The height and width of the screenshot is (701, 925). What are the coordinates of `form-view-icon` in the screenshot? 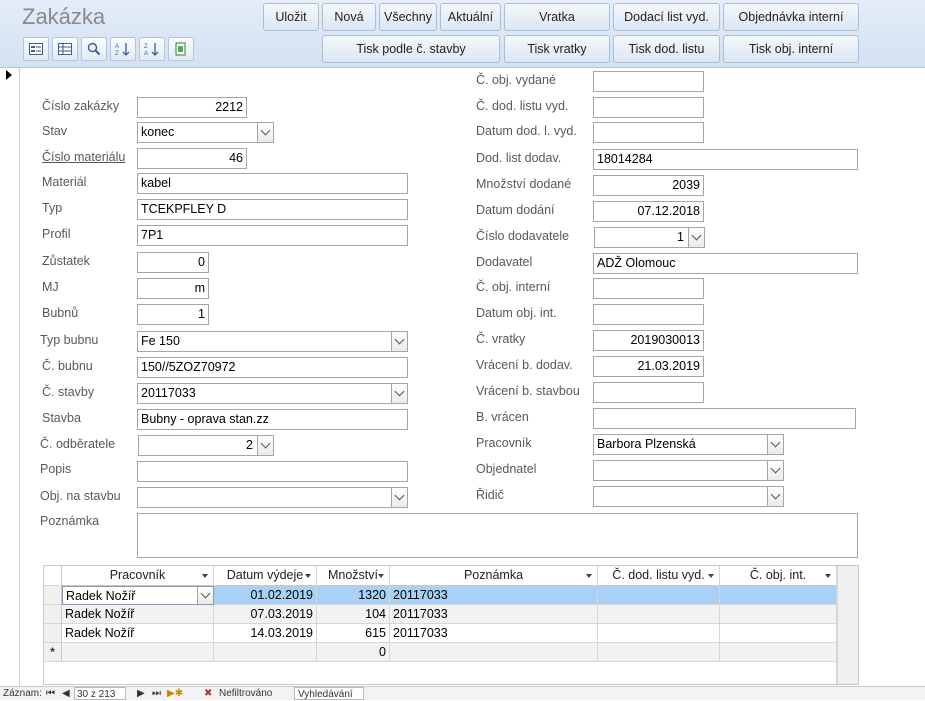 It's located at (36, 49).